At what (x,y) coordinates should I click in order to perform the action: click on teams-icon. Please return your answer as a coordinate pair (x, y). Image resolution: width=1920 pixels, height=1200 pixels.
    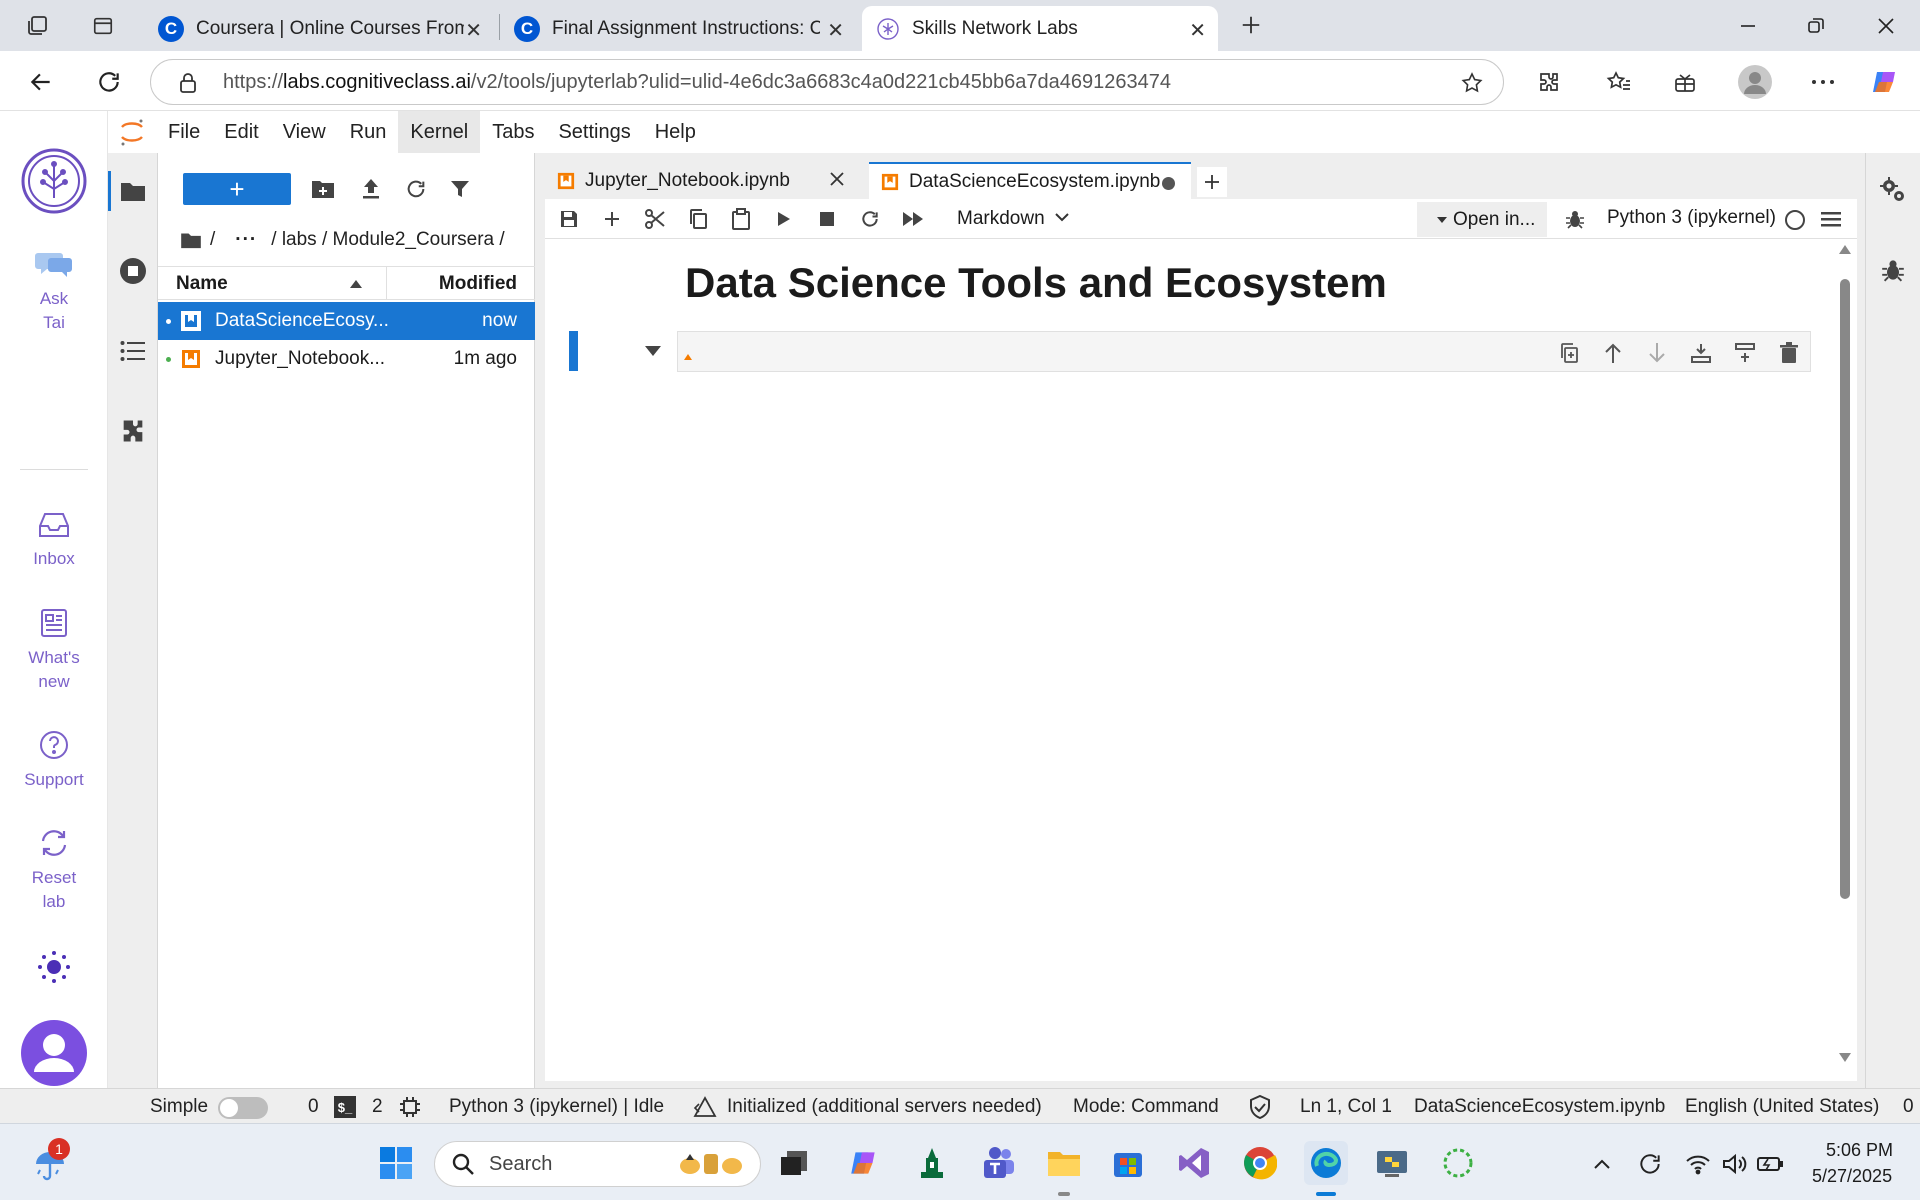
    Looking at the image, I should click on (998, 1163).